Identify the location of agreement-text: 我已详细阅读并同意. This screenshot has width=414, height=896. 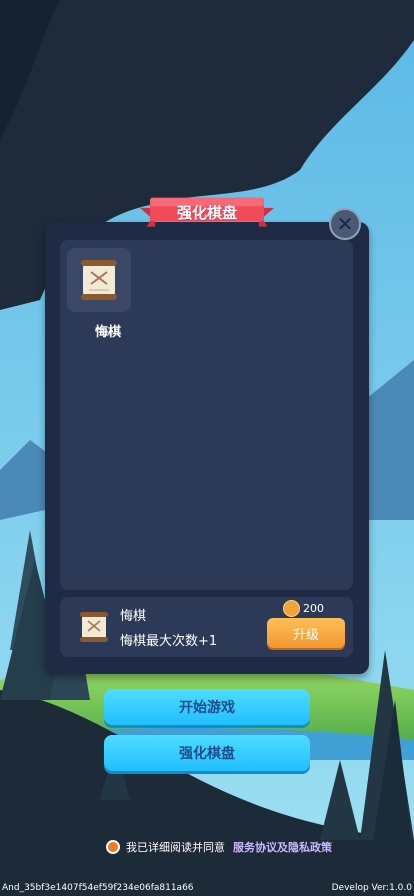
(175, 847).